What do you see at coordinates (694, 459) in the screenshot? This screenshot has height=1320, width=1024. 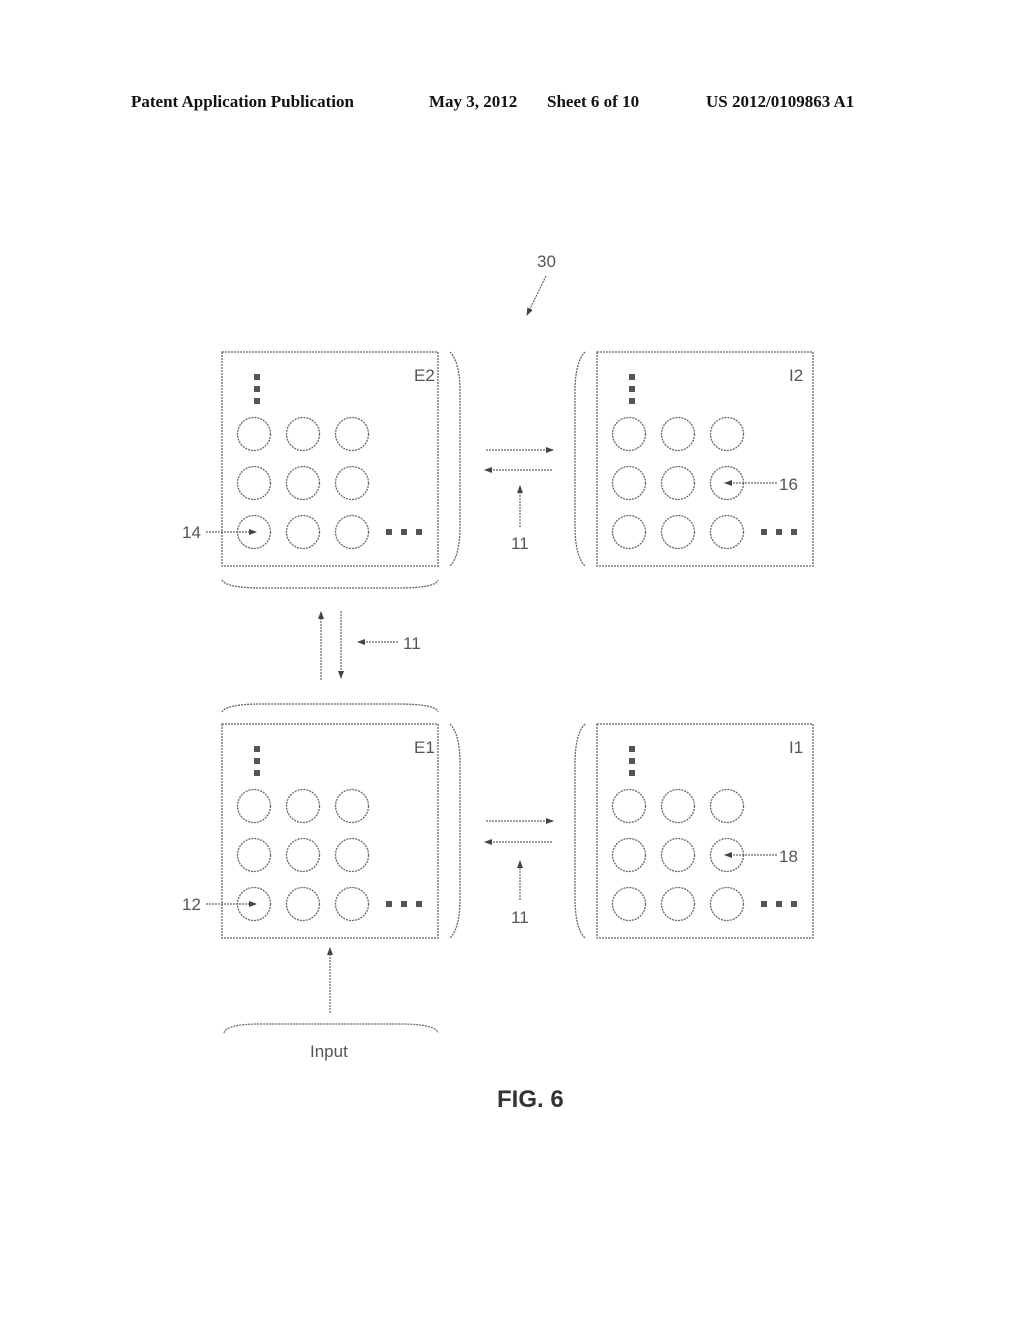 I see `layer-i2: I2 16` at bounding box center [694, 459].